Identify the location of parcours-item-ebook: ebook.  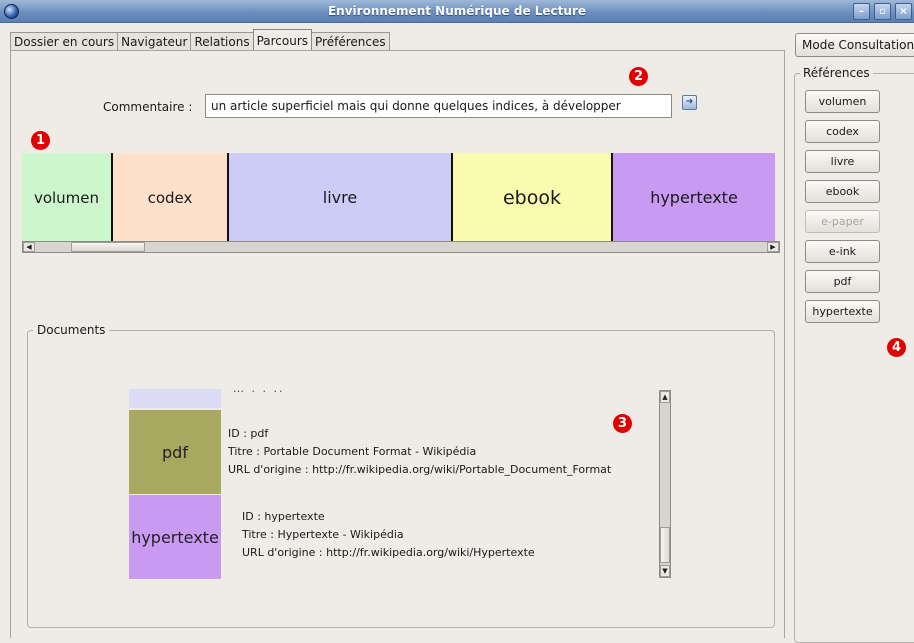
(533, 197).